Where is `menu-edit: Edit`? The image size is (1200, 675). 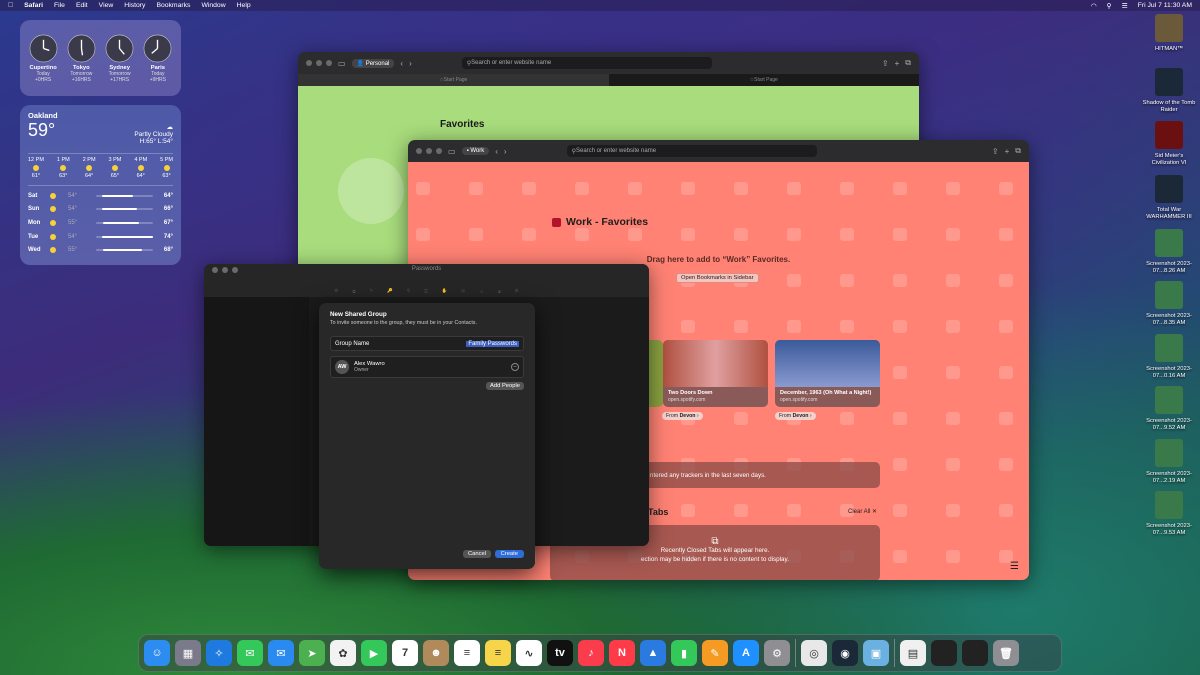 menu-edit: Edit is located at coordinates (82, 5).